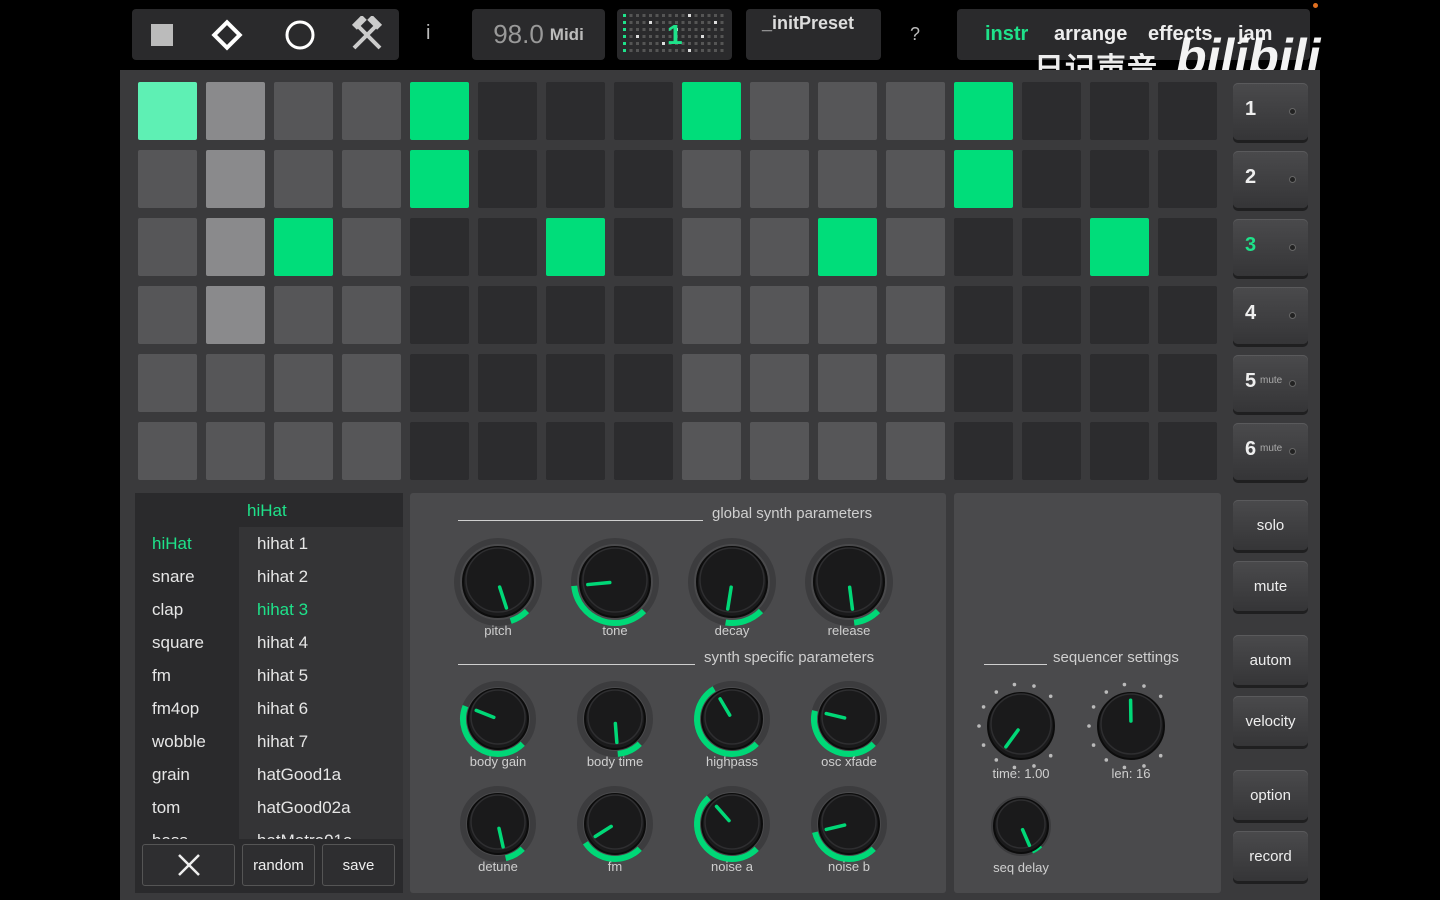  Describe the element at coordinates (1270, 383) in the screenshot. I see `track-button-5: 5 mute` at that location.